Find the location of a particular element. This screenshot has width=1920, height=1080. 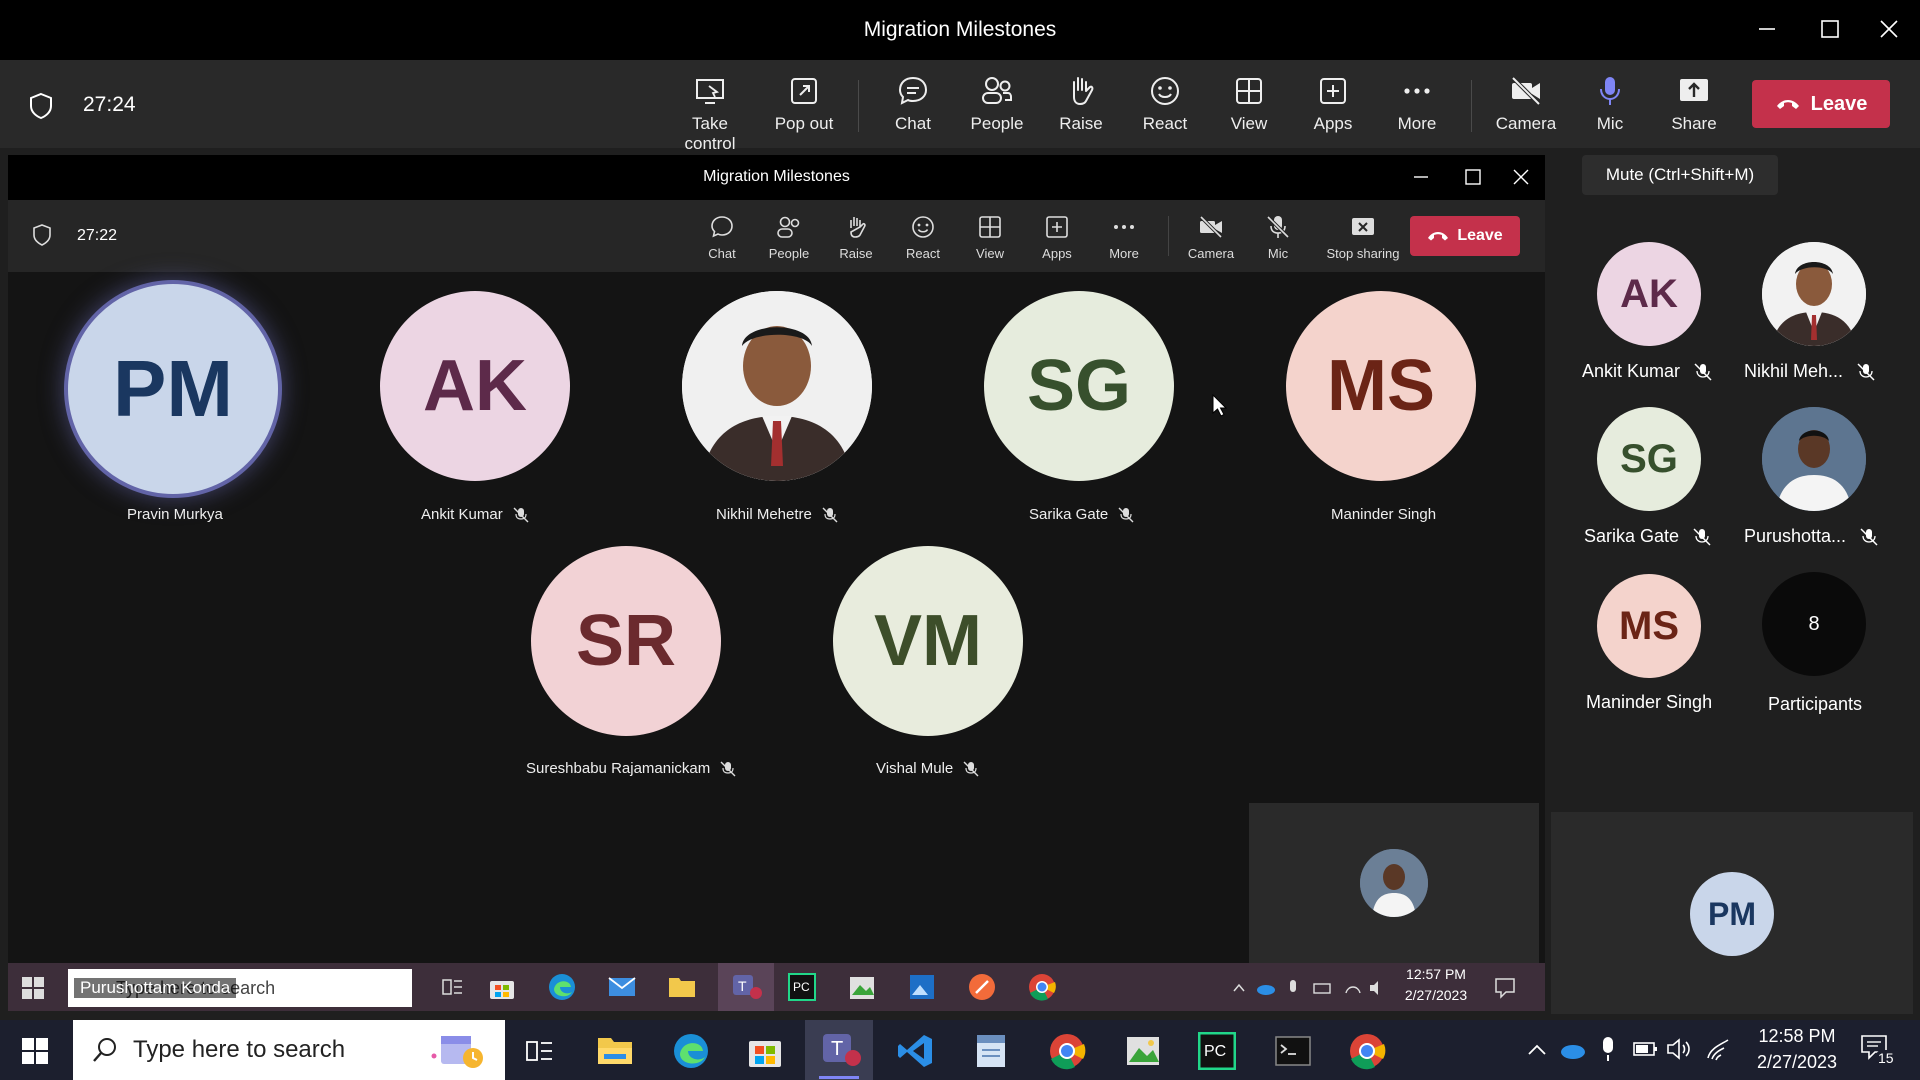

shared-self-view is located at coordinates (1394, 883).